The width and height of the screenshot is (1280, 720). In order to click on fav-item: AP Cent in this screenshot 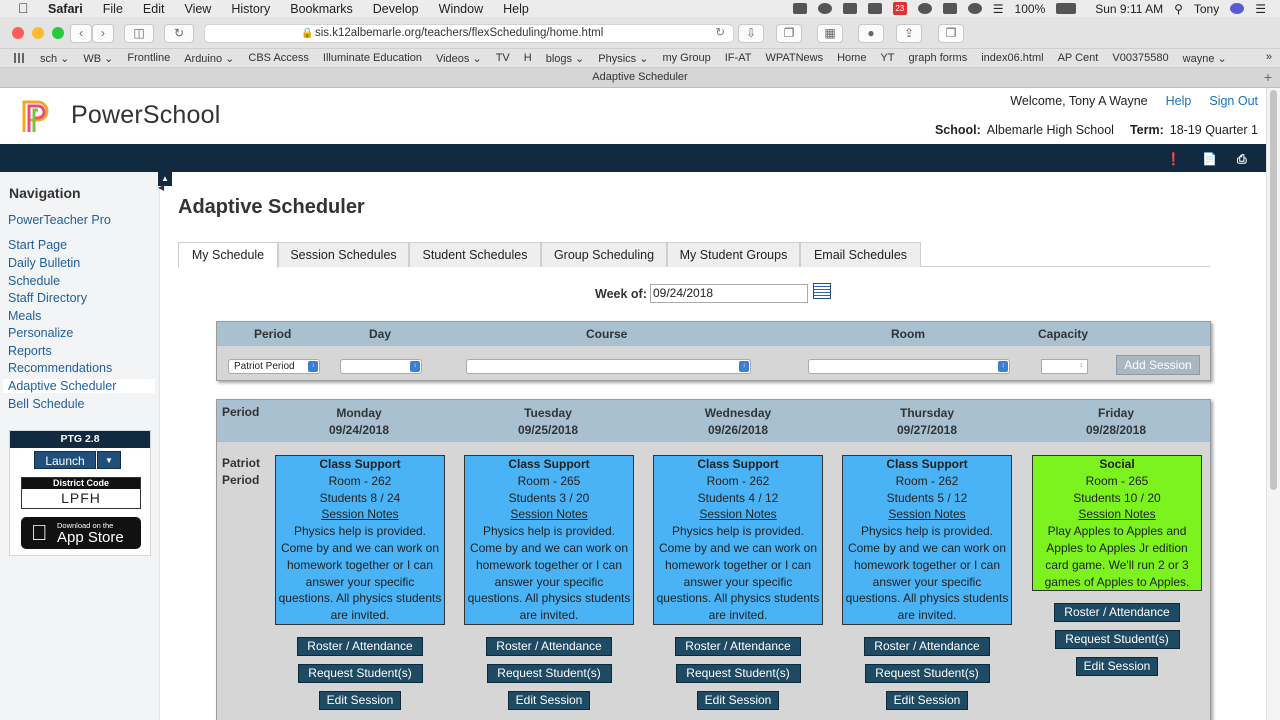, I will do `click(1078, 58)`.